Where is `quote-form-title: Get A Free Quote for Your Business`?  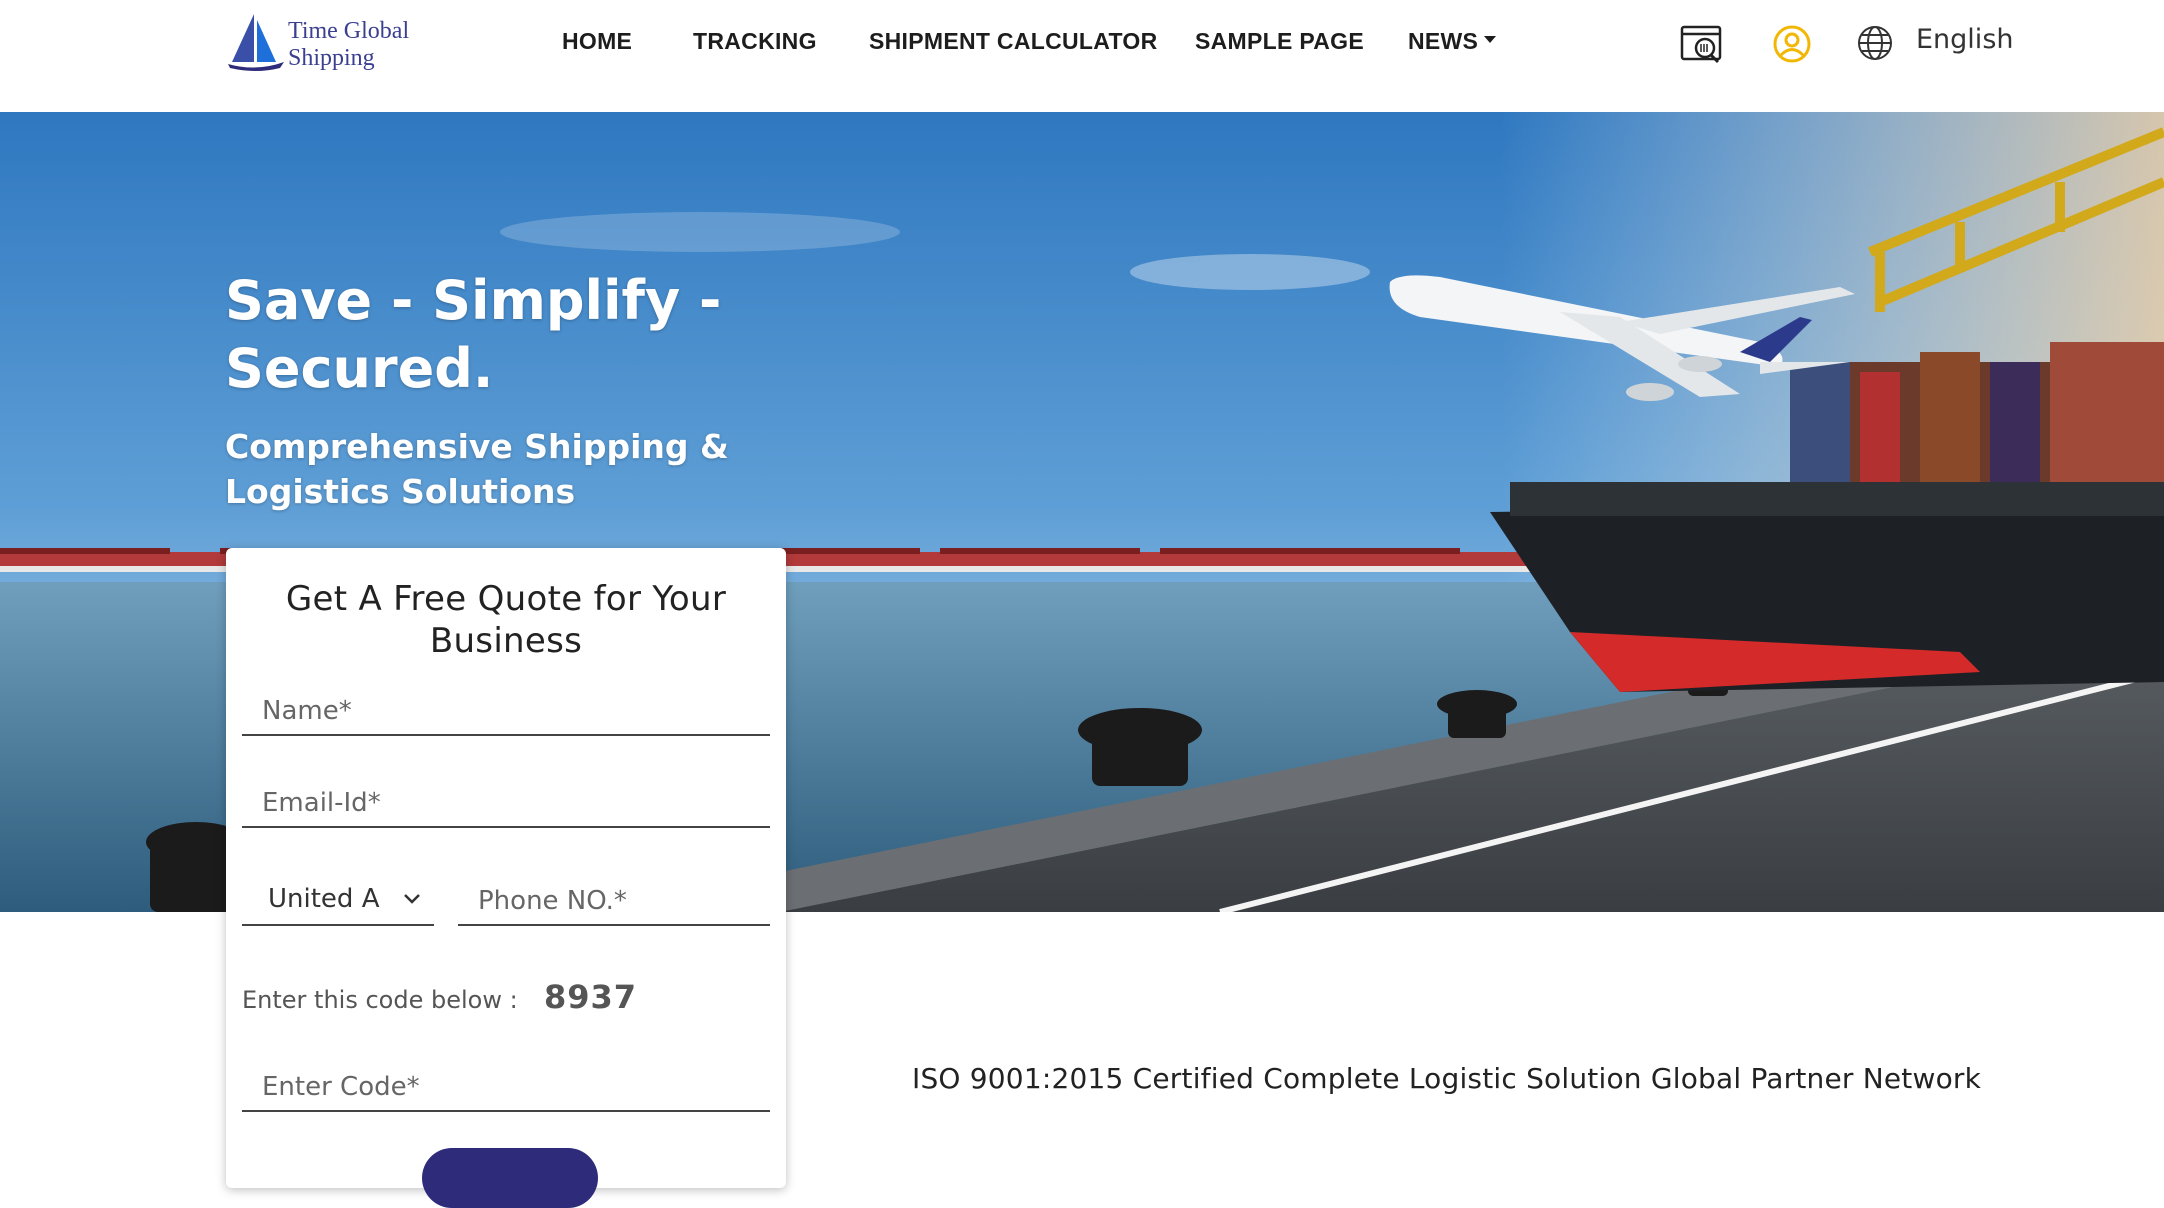
quote-form-title: Get A Free Quote for Your Business is located at coordinates (506, 620).